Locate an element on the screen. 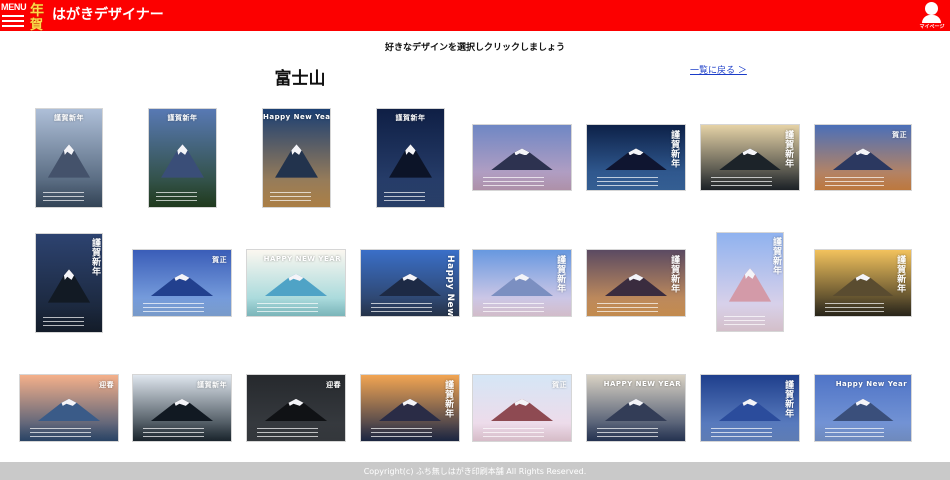 The image size is (950, 480). nenga-logo: 年 賀 is located at coordinates (39, 17).